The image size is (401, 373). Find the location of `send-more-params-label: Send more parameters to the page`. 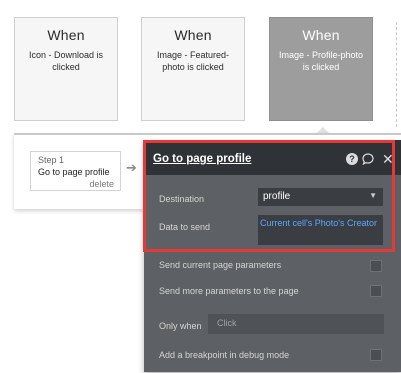

send-more-params-label: Send more parameters to the page is located at coordinates (229, 291).